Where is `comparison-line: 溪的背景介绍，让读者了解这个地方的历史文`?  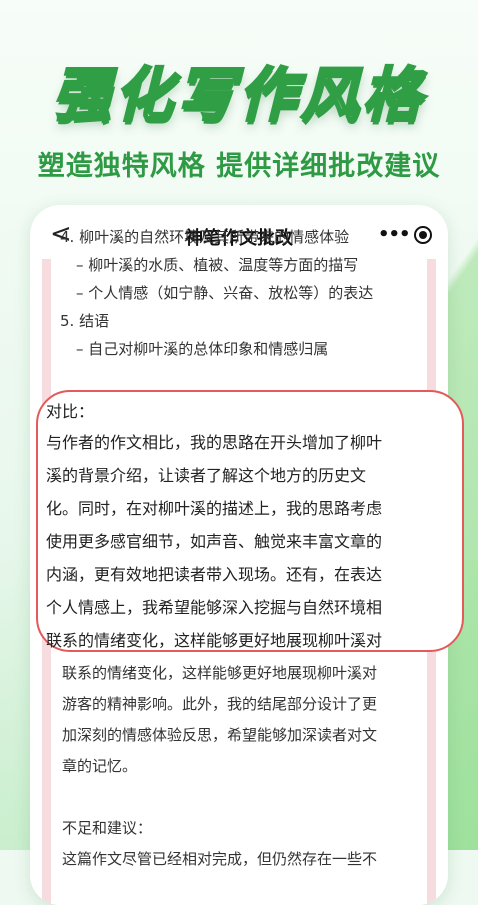
comparison-line: 溪的背景介绍，让读者了解这个地方的历史文 is located at coordinates (206, 475).